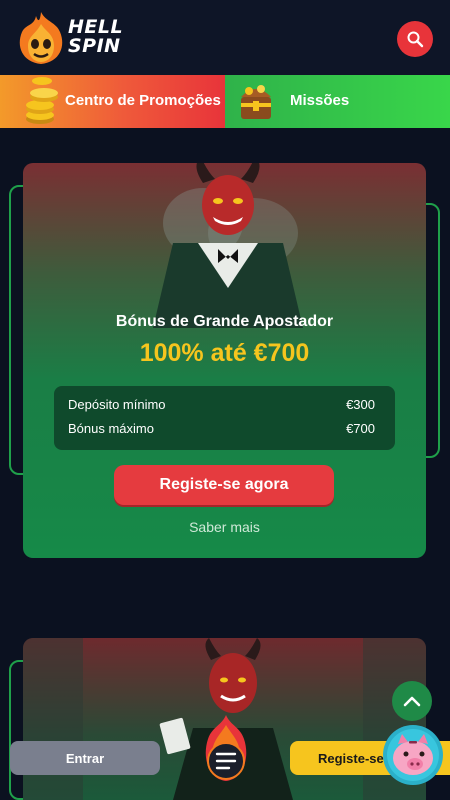  I want to click on nav-promotions-center: Centro de Promoções, so click(112, 101).